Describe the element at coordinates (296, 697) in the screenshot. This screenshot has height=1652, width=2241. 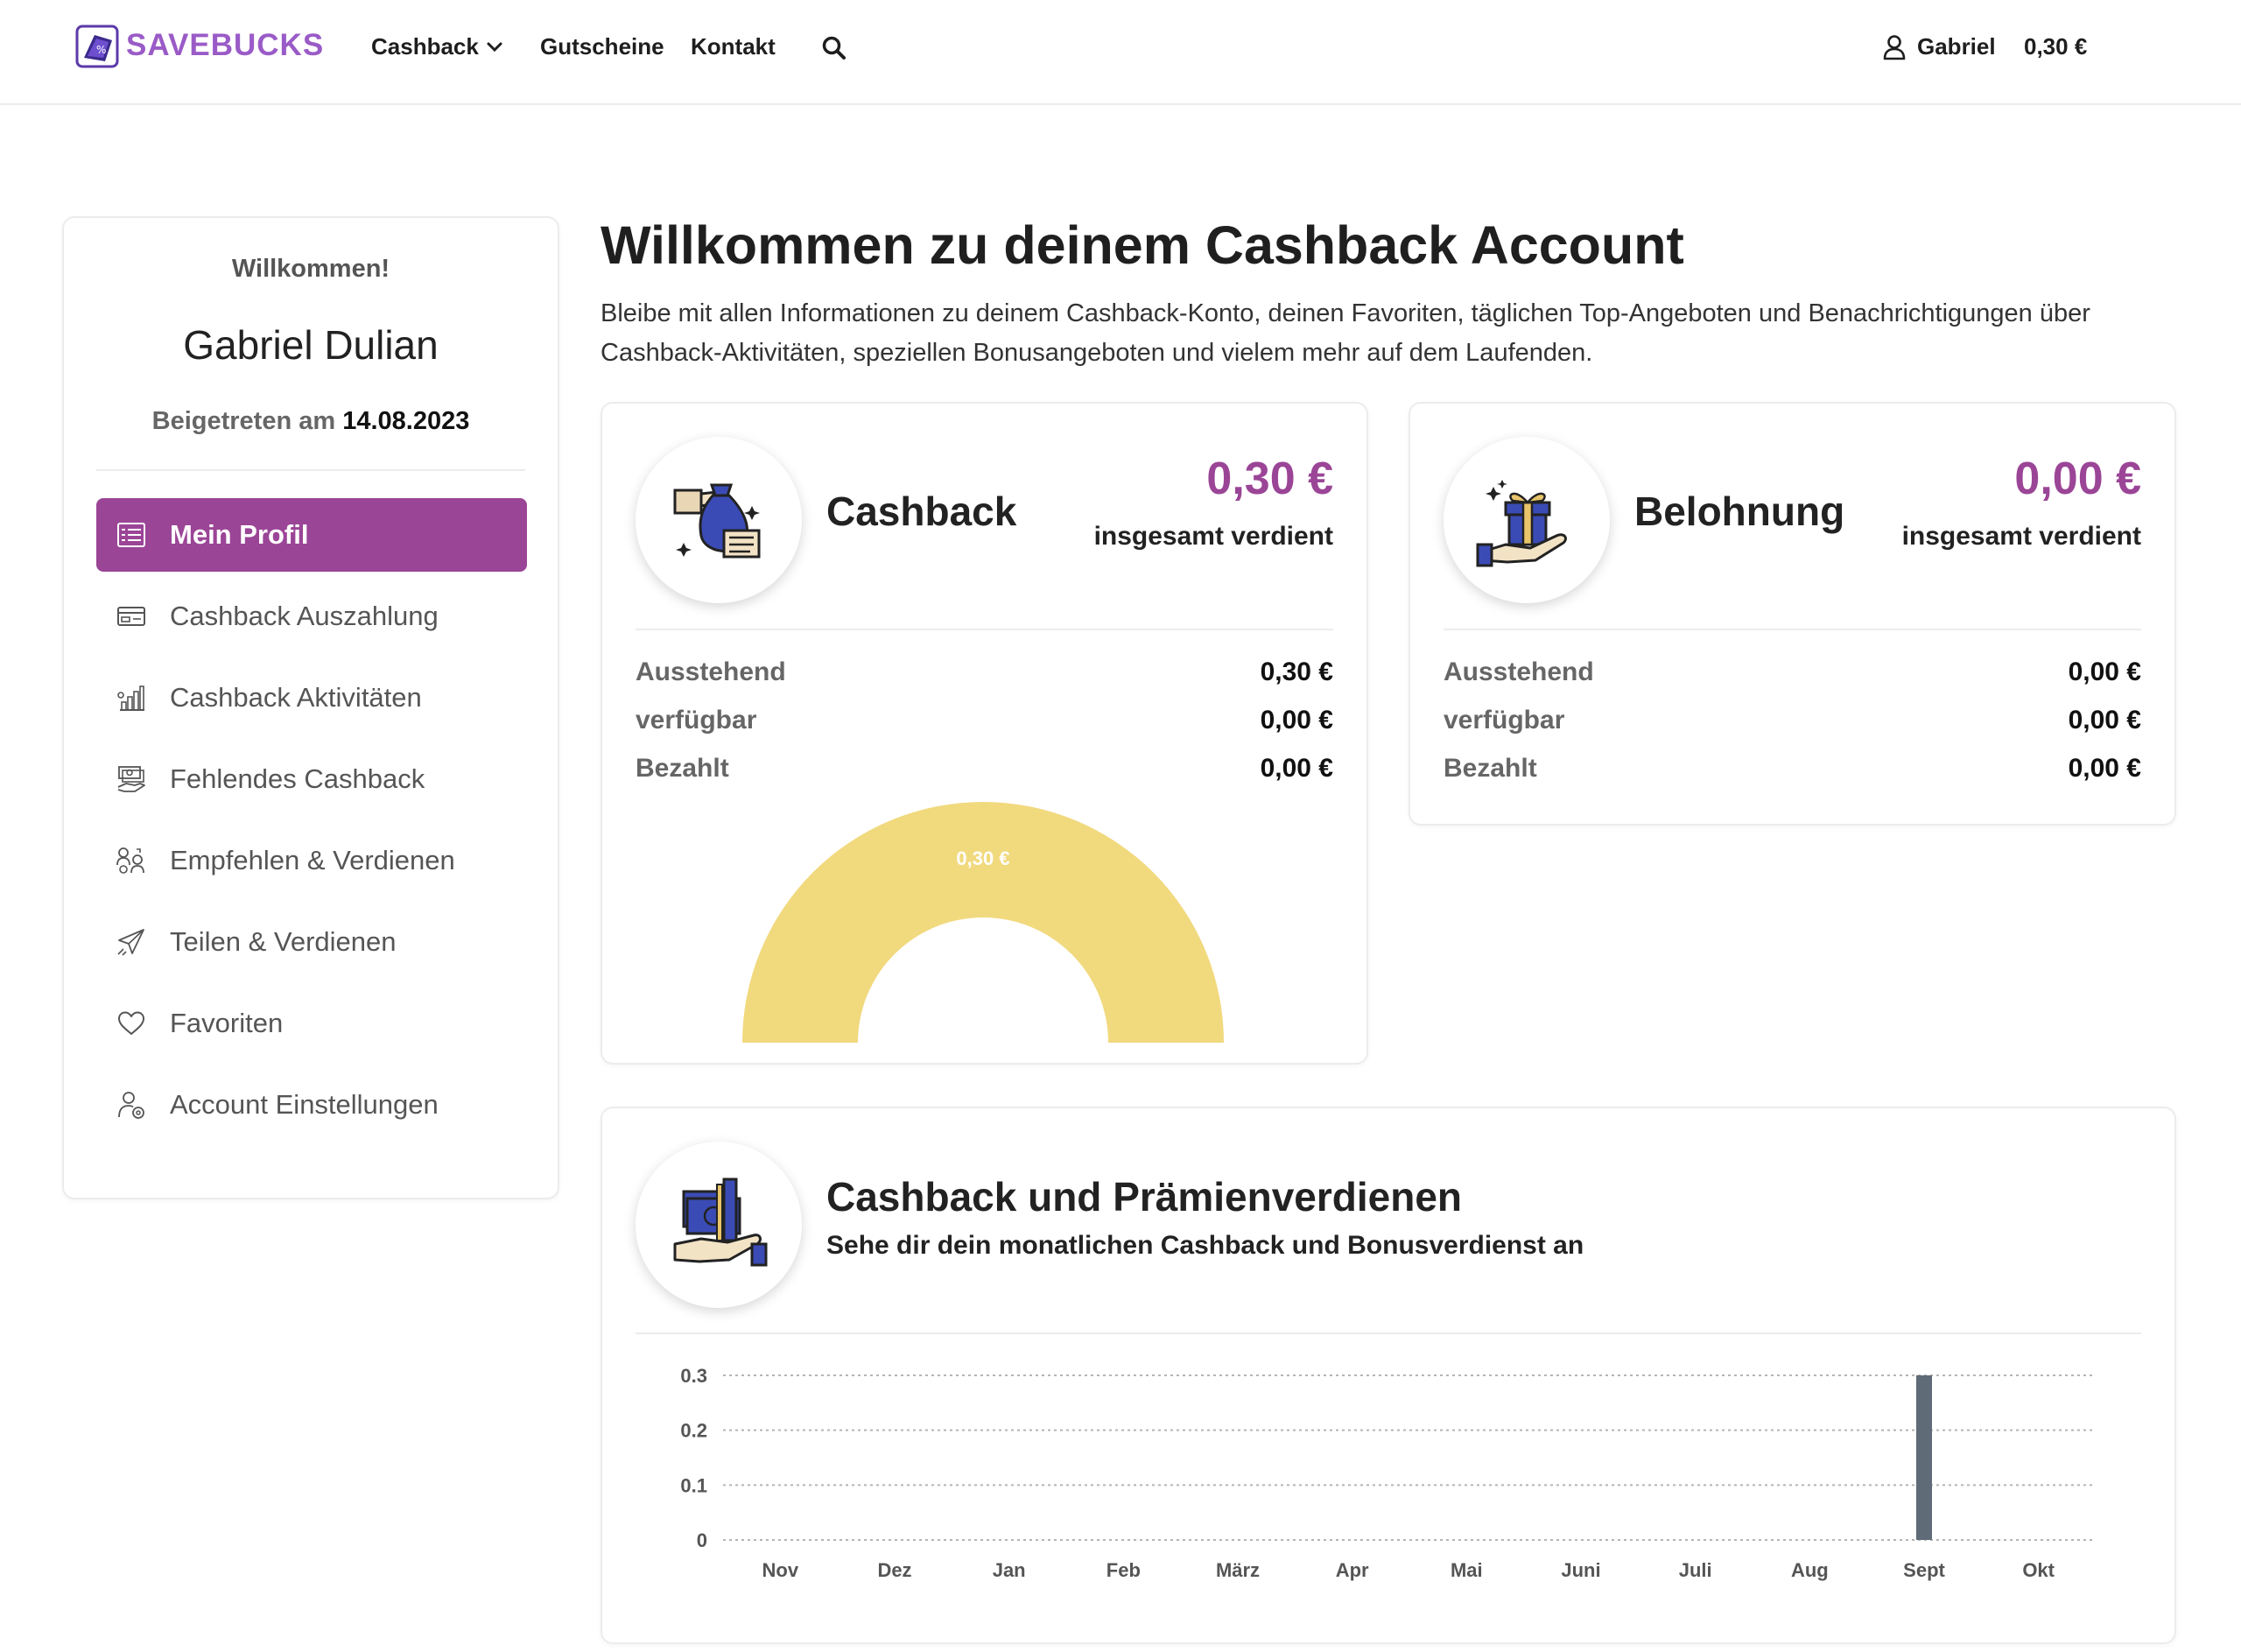
I see `sidebar-item-label: Cashback Aktivitäten` at that location.